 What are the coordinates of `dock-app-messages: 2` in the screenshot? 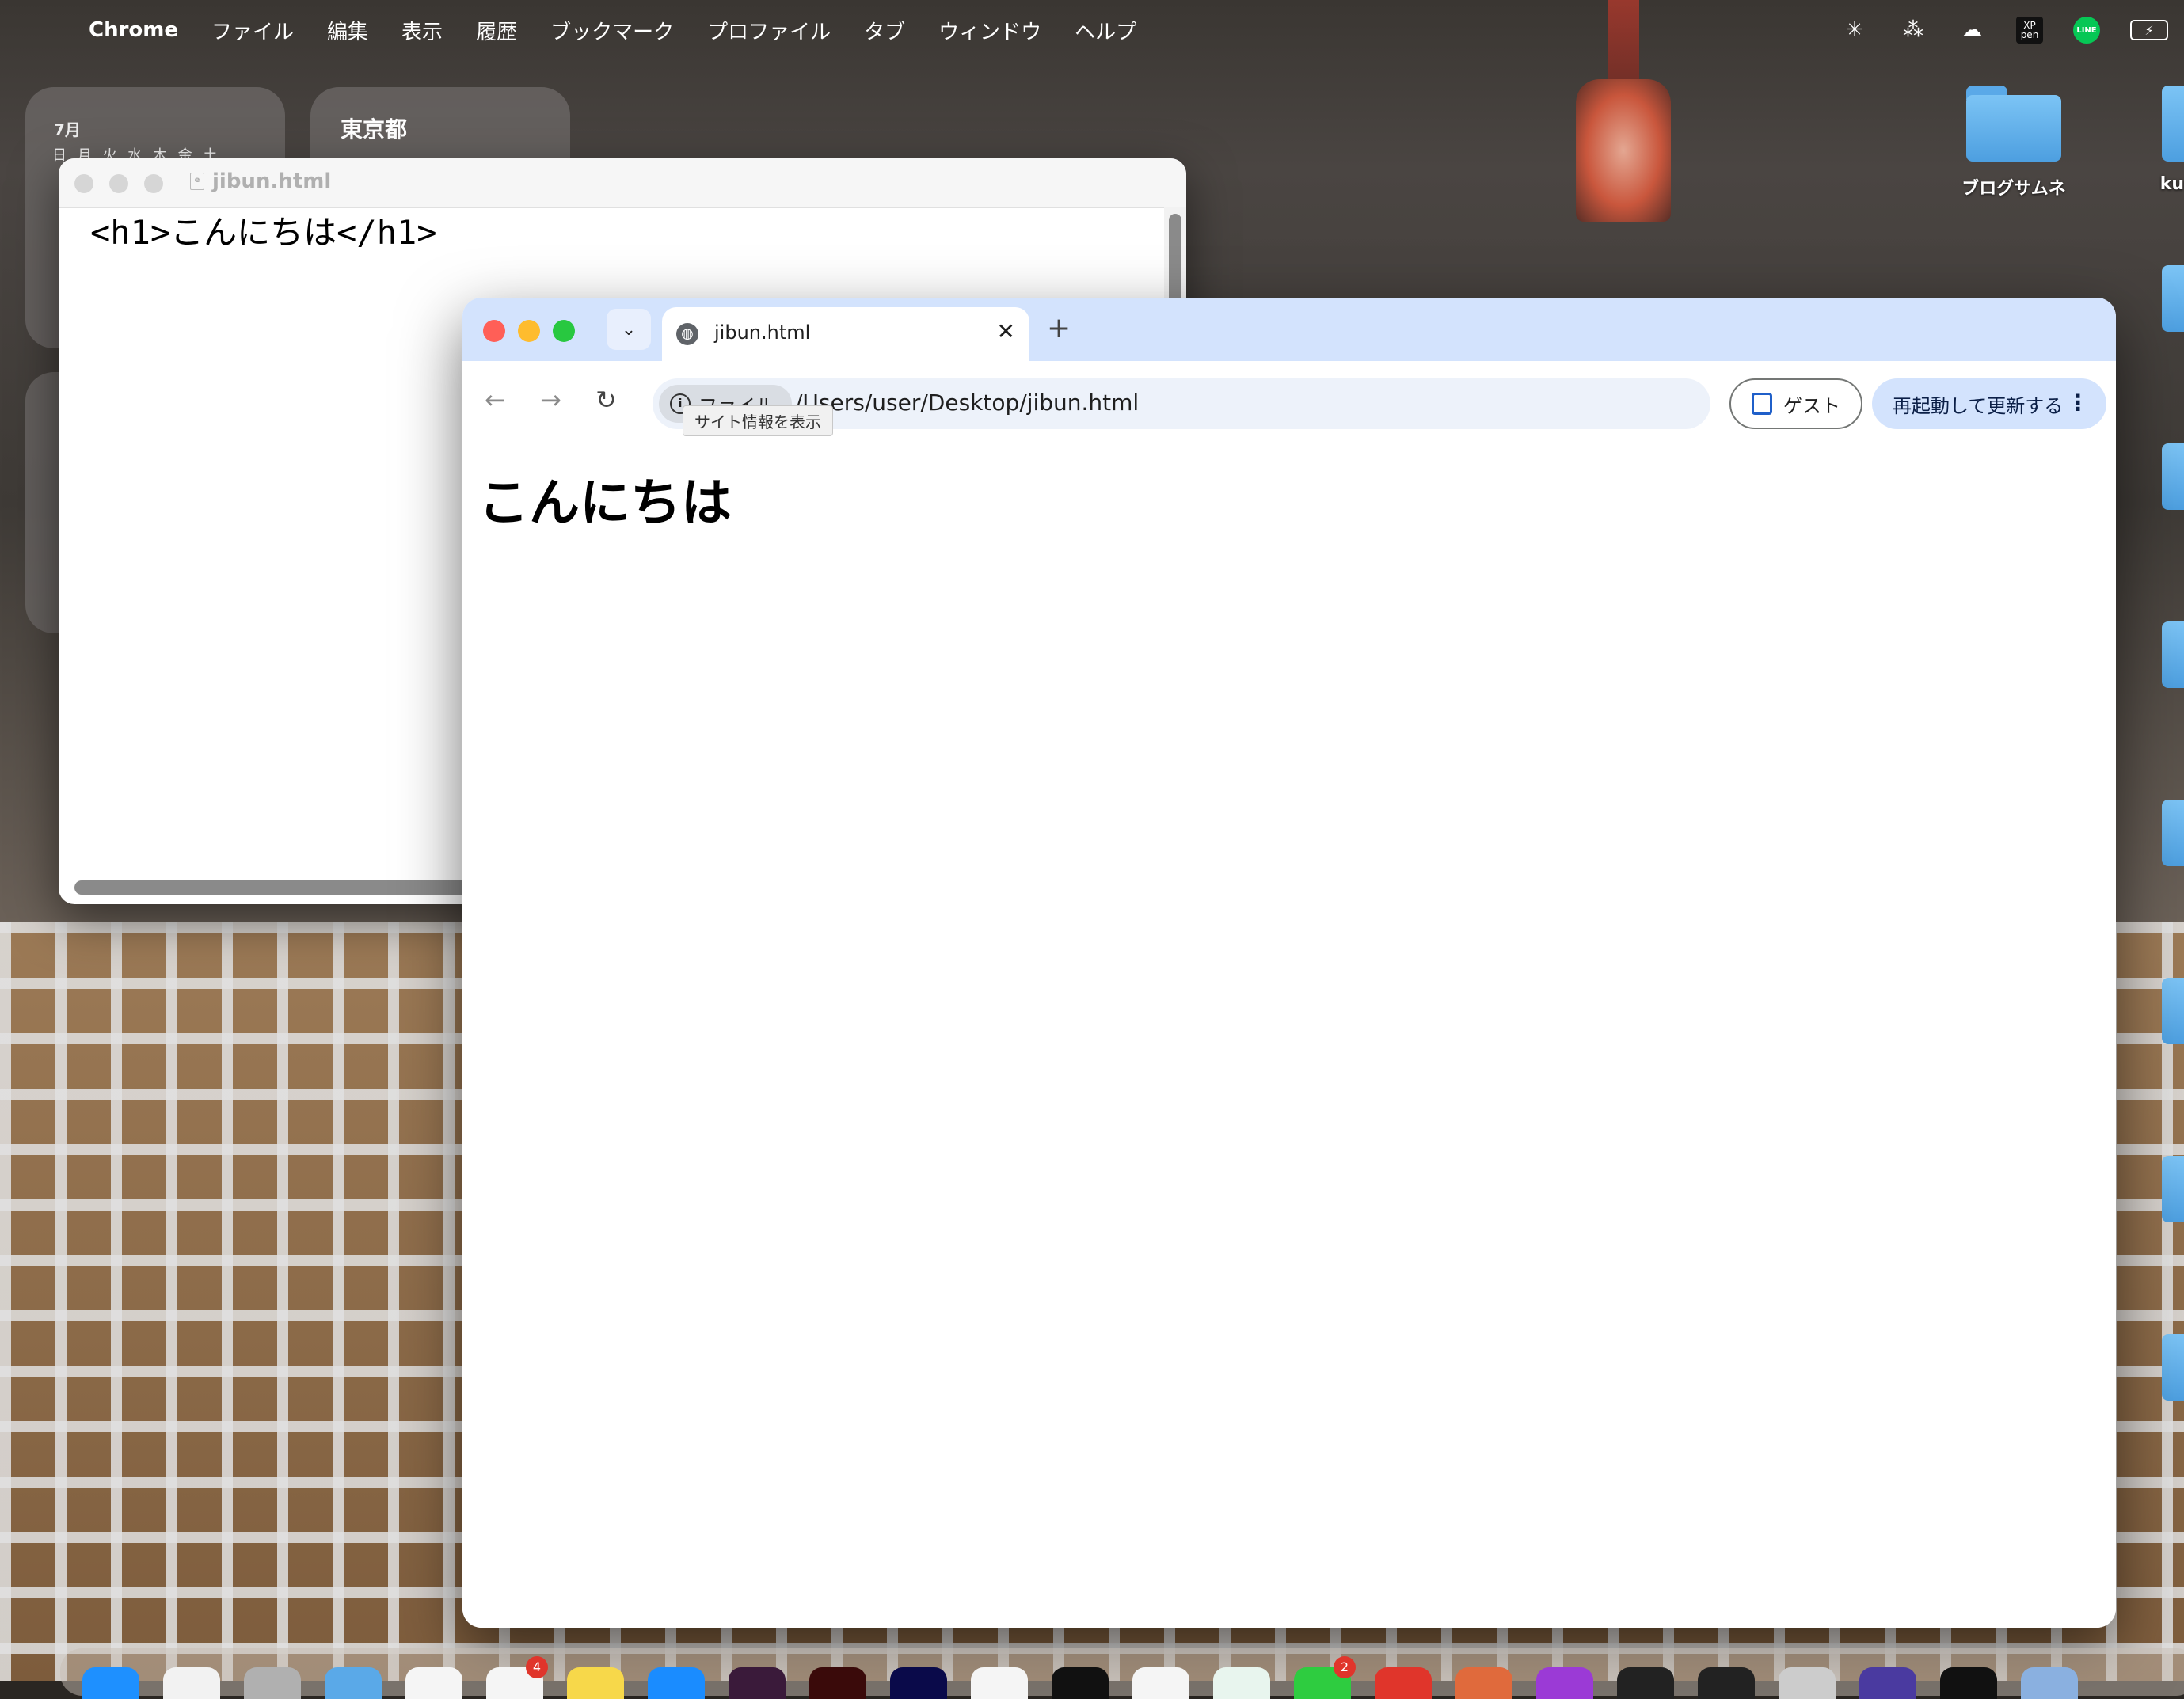 It's located at (1325, 1677).